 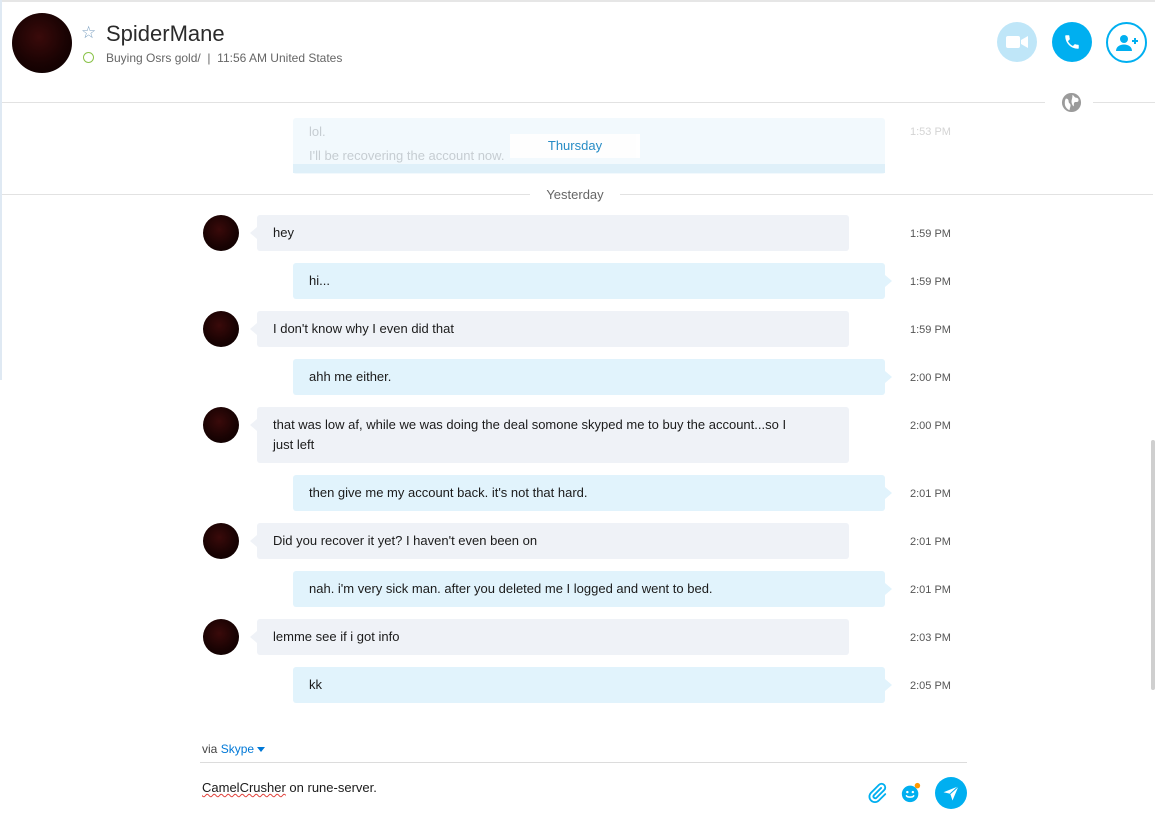 I want to click on chat-scrollbar-thumb, so click(x=1153, y=565).